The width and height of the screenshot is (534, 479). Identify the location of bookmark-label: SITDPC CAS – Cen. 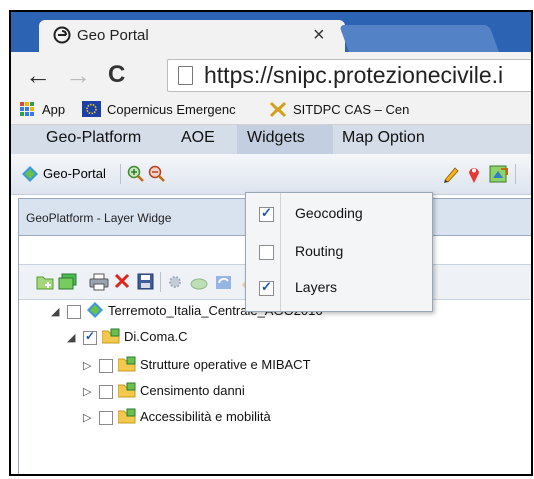
(351, 109).